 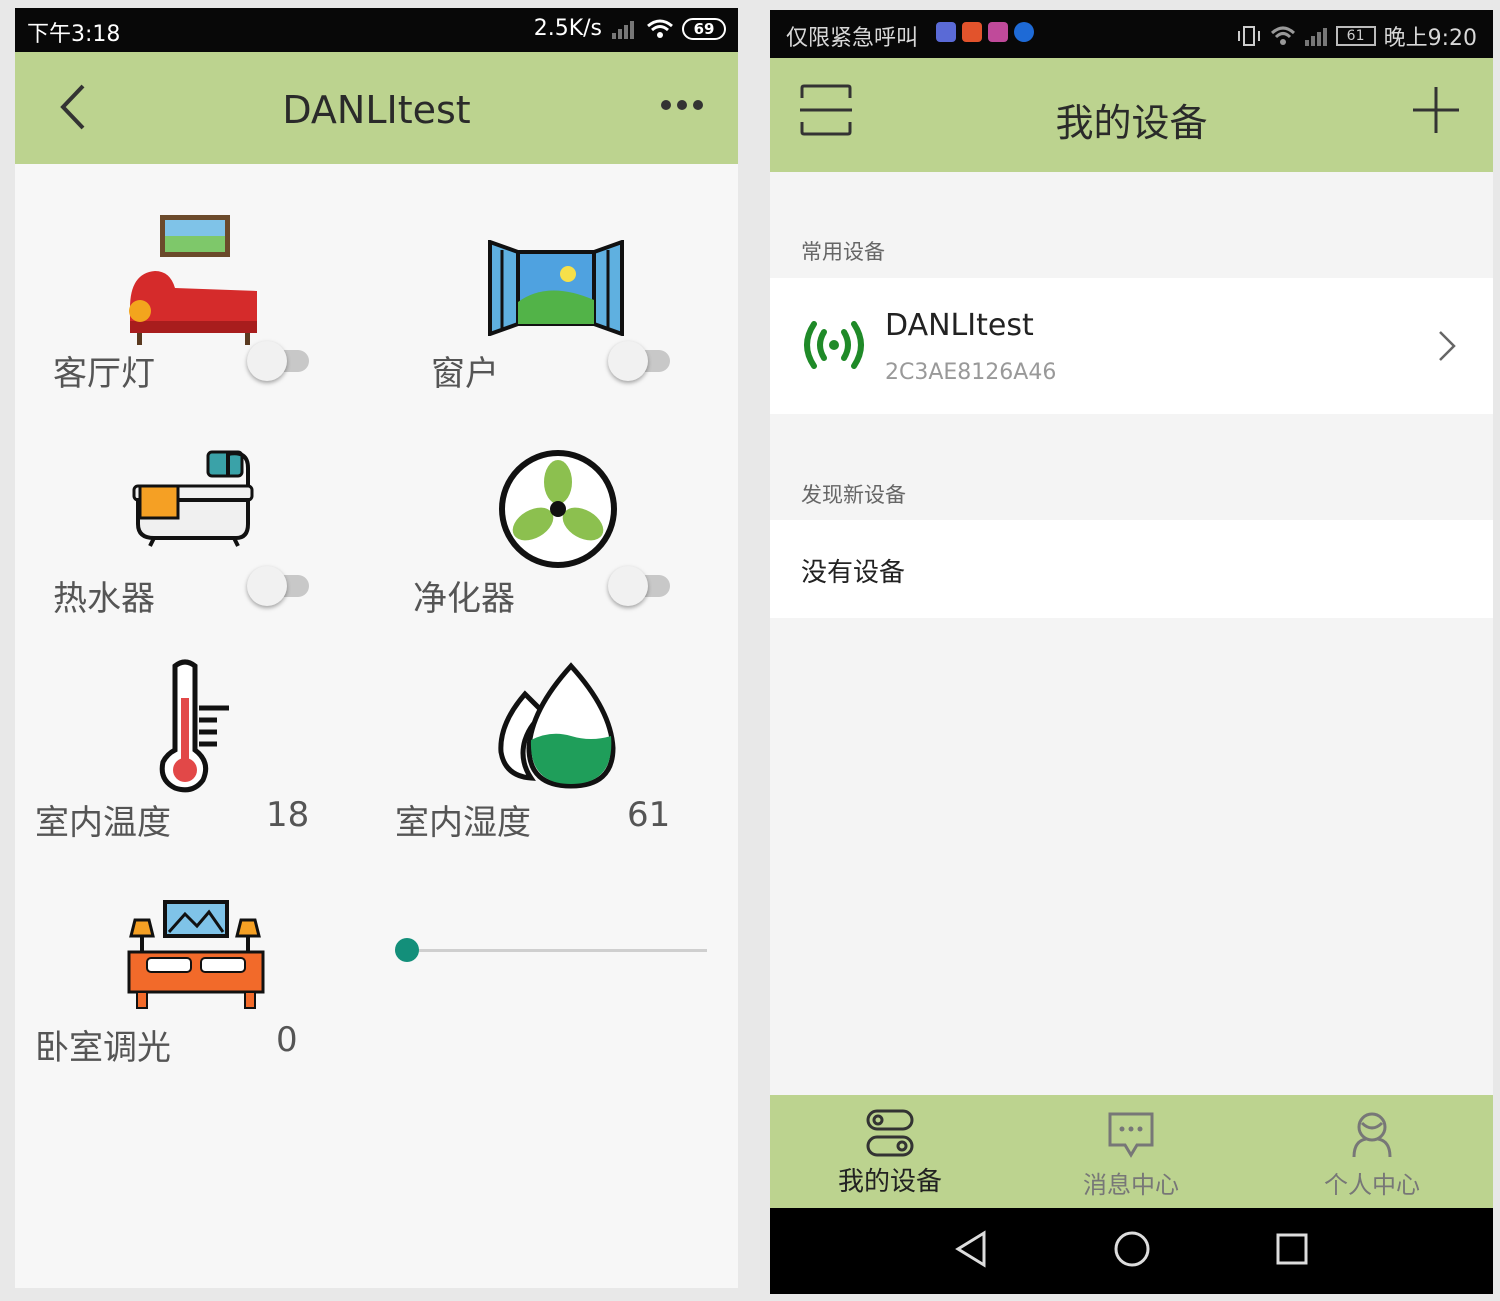 I want to click on battery-icon: 69, so click(x=704, y=28).